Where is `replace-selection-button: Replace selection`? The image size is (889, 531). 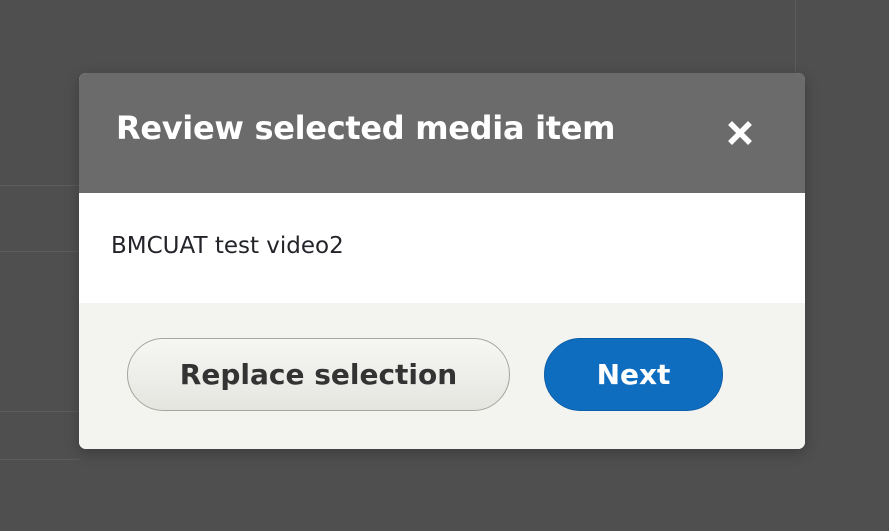 replace-selection-button: Replace selection is located at coordinates (318, 374).